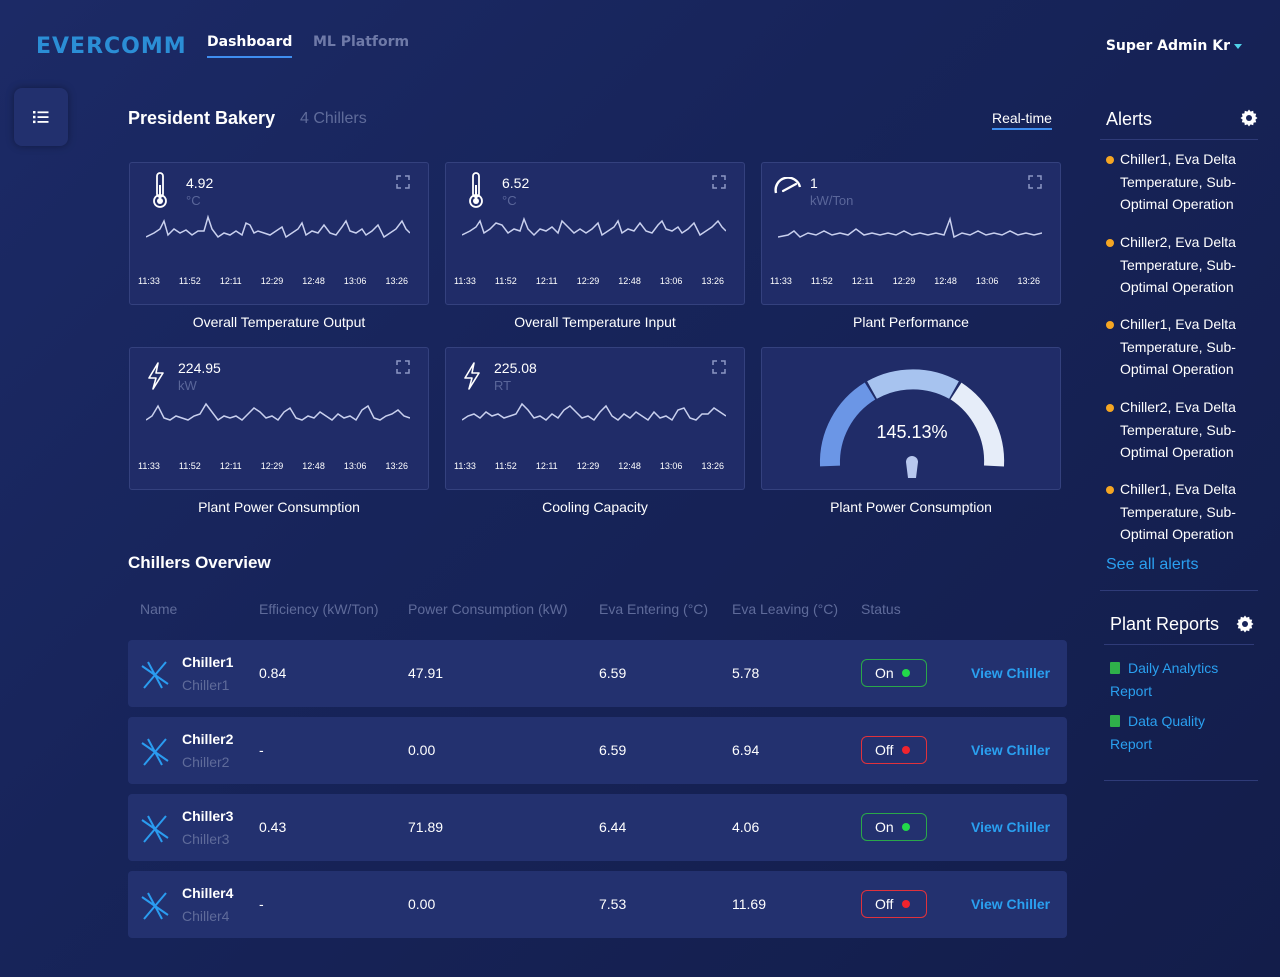  I want to click on tab-ml-platform: ML Platform, so click(361, 42).